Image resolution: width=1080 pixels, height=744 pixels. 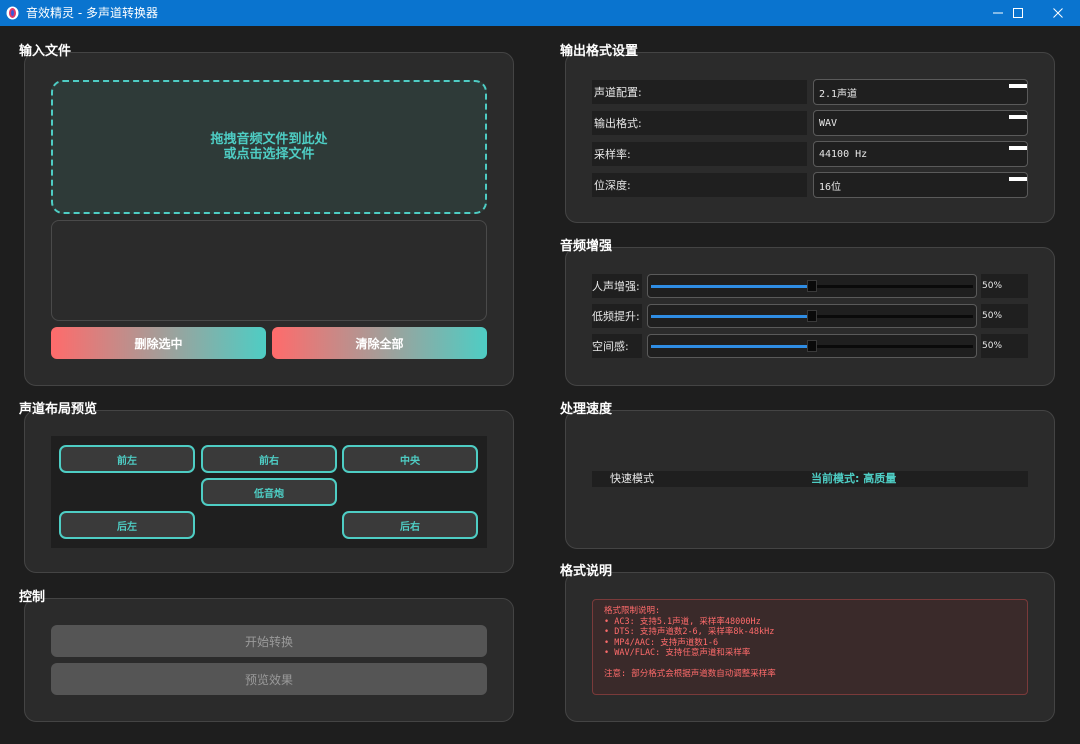 I want to click on close-icon, so click(x=1058, y=13).